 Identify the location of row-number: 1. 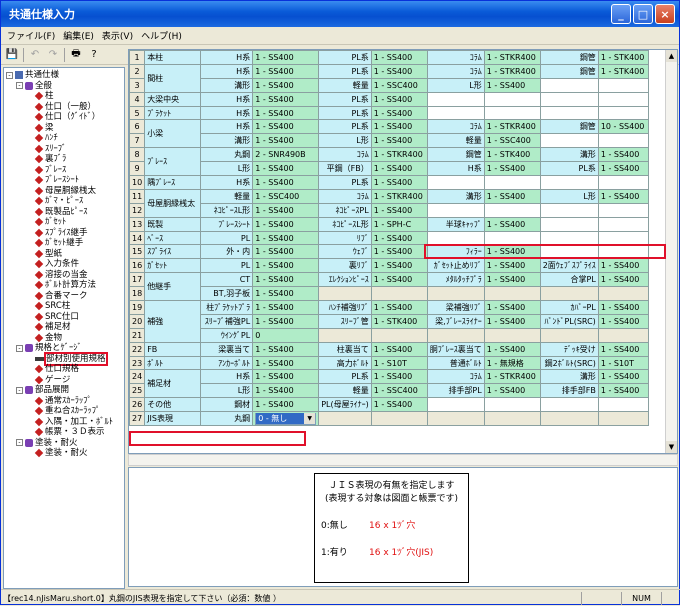
(137, 57).